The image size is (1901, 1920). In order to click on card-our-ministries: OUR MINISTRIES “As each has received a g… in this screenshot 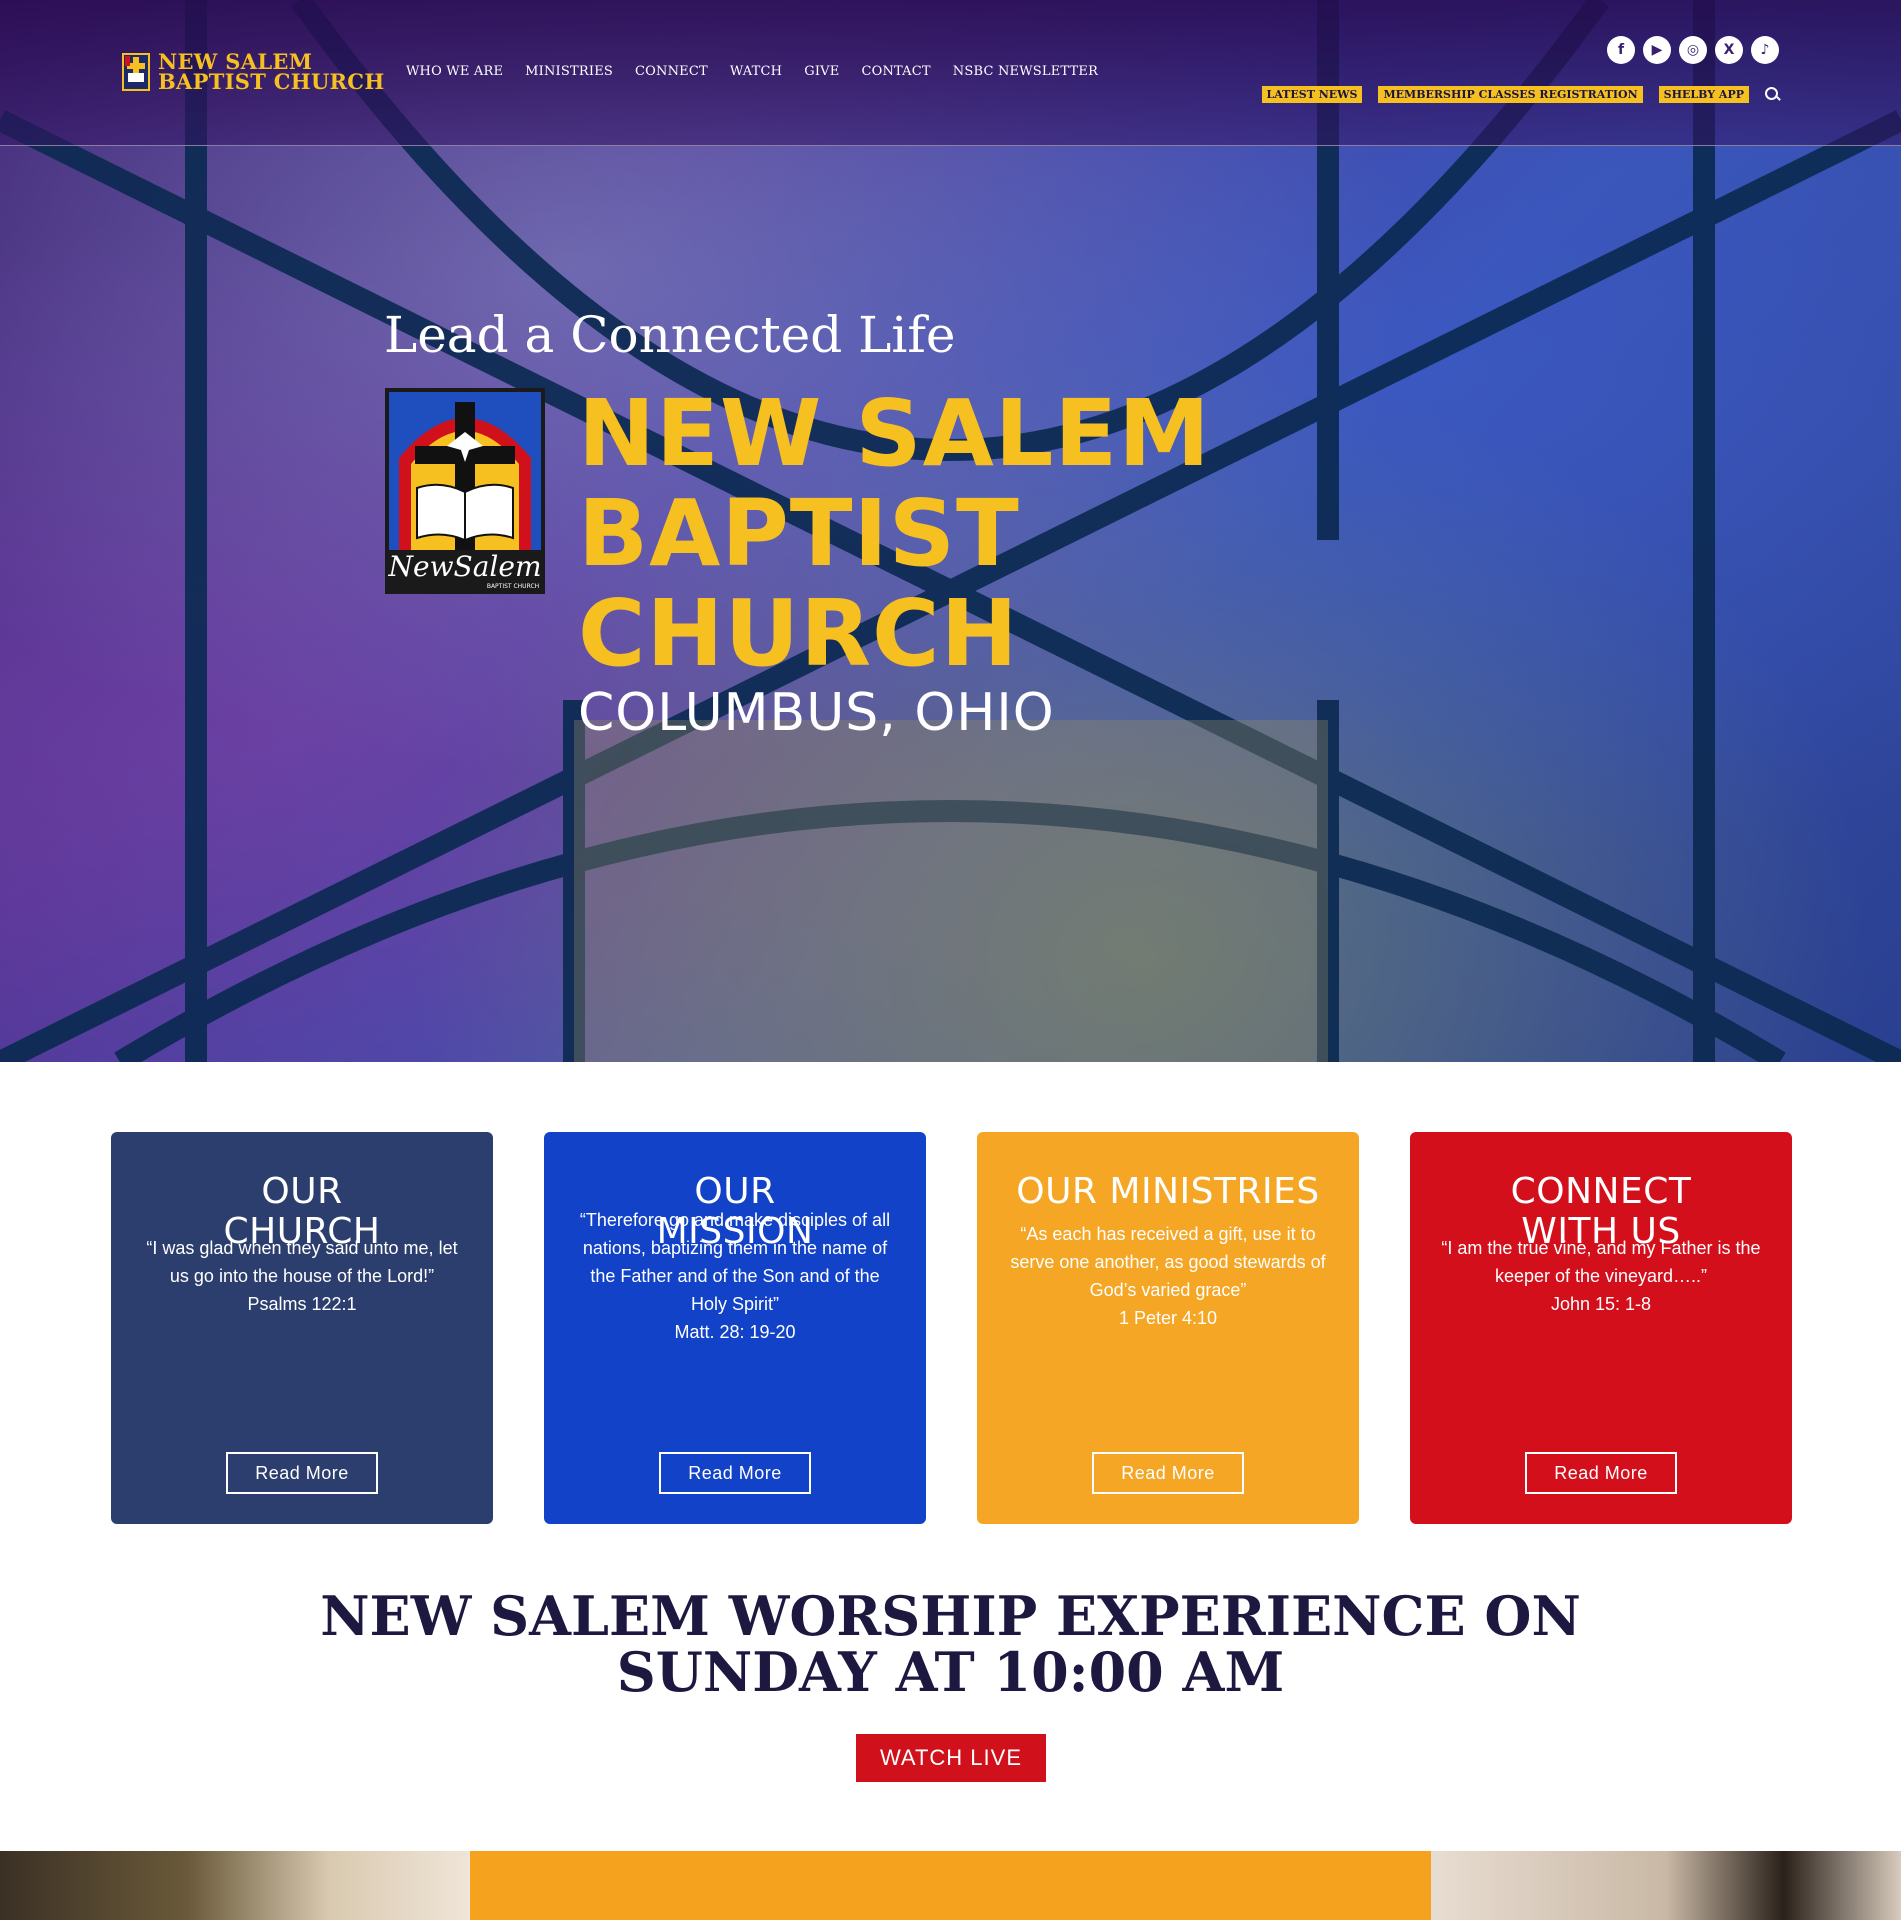, I will do `click(1168, 1328)`.